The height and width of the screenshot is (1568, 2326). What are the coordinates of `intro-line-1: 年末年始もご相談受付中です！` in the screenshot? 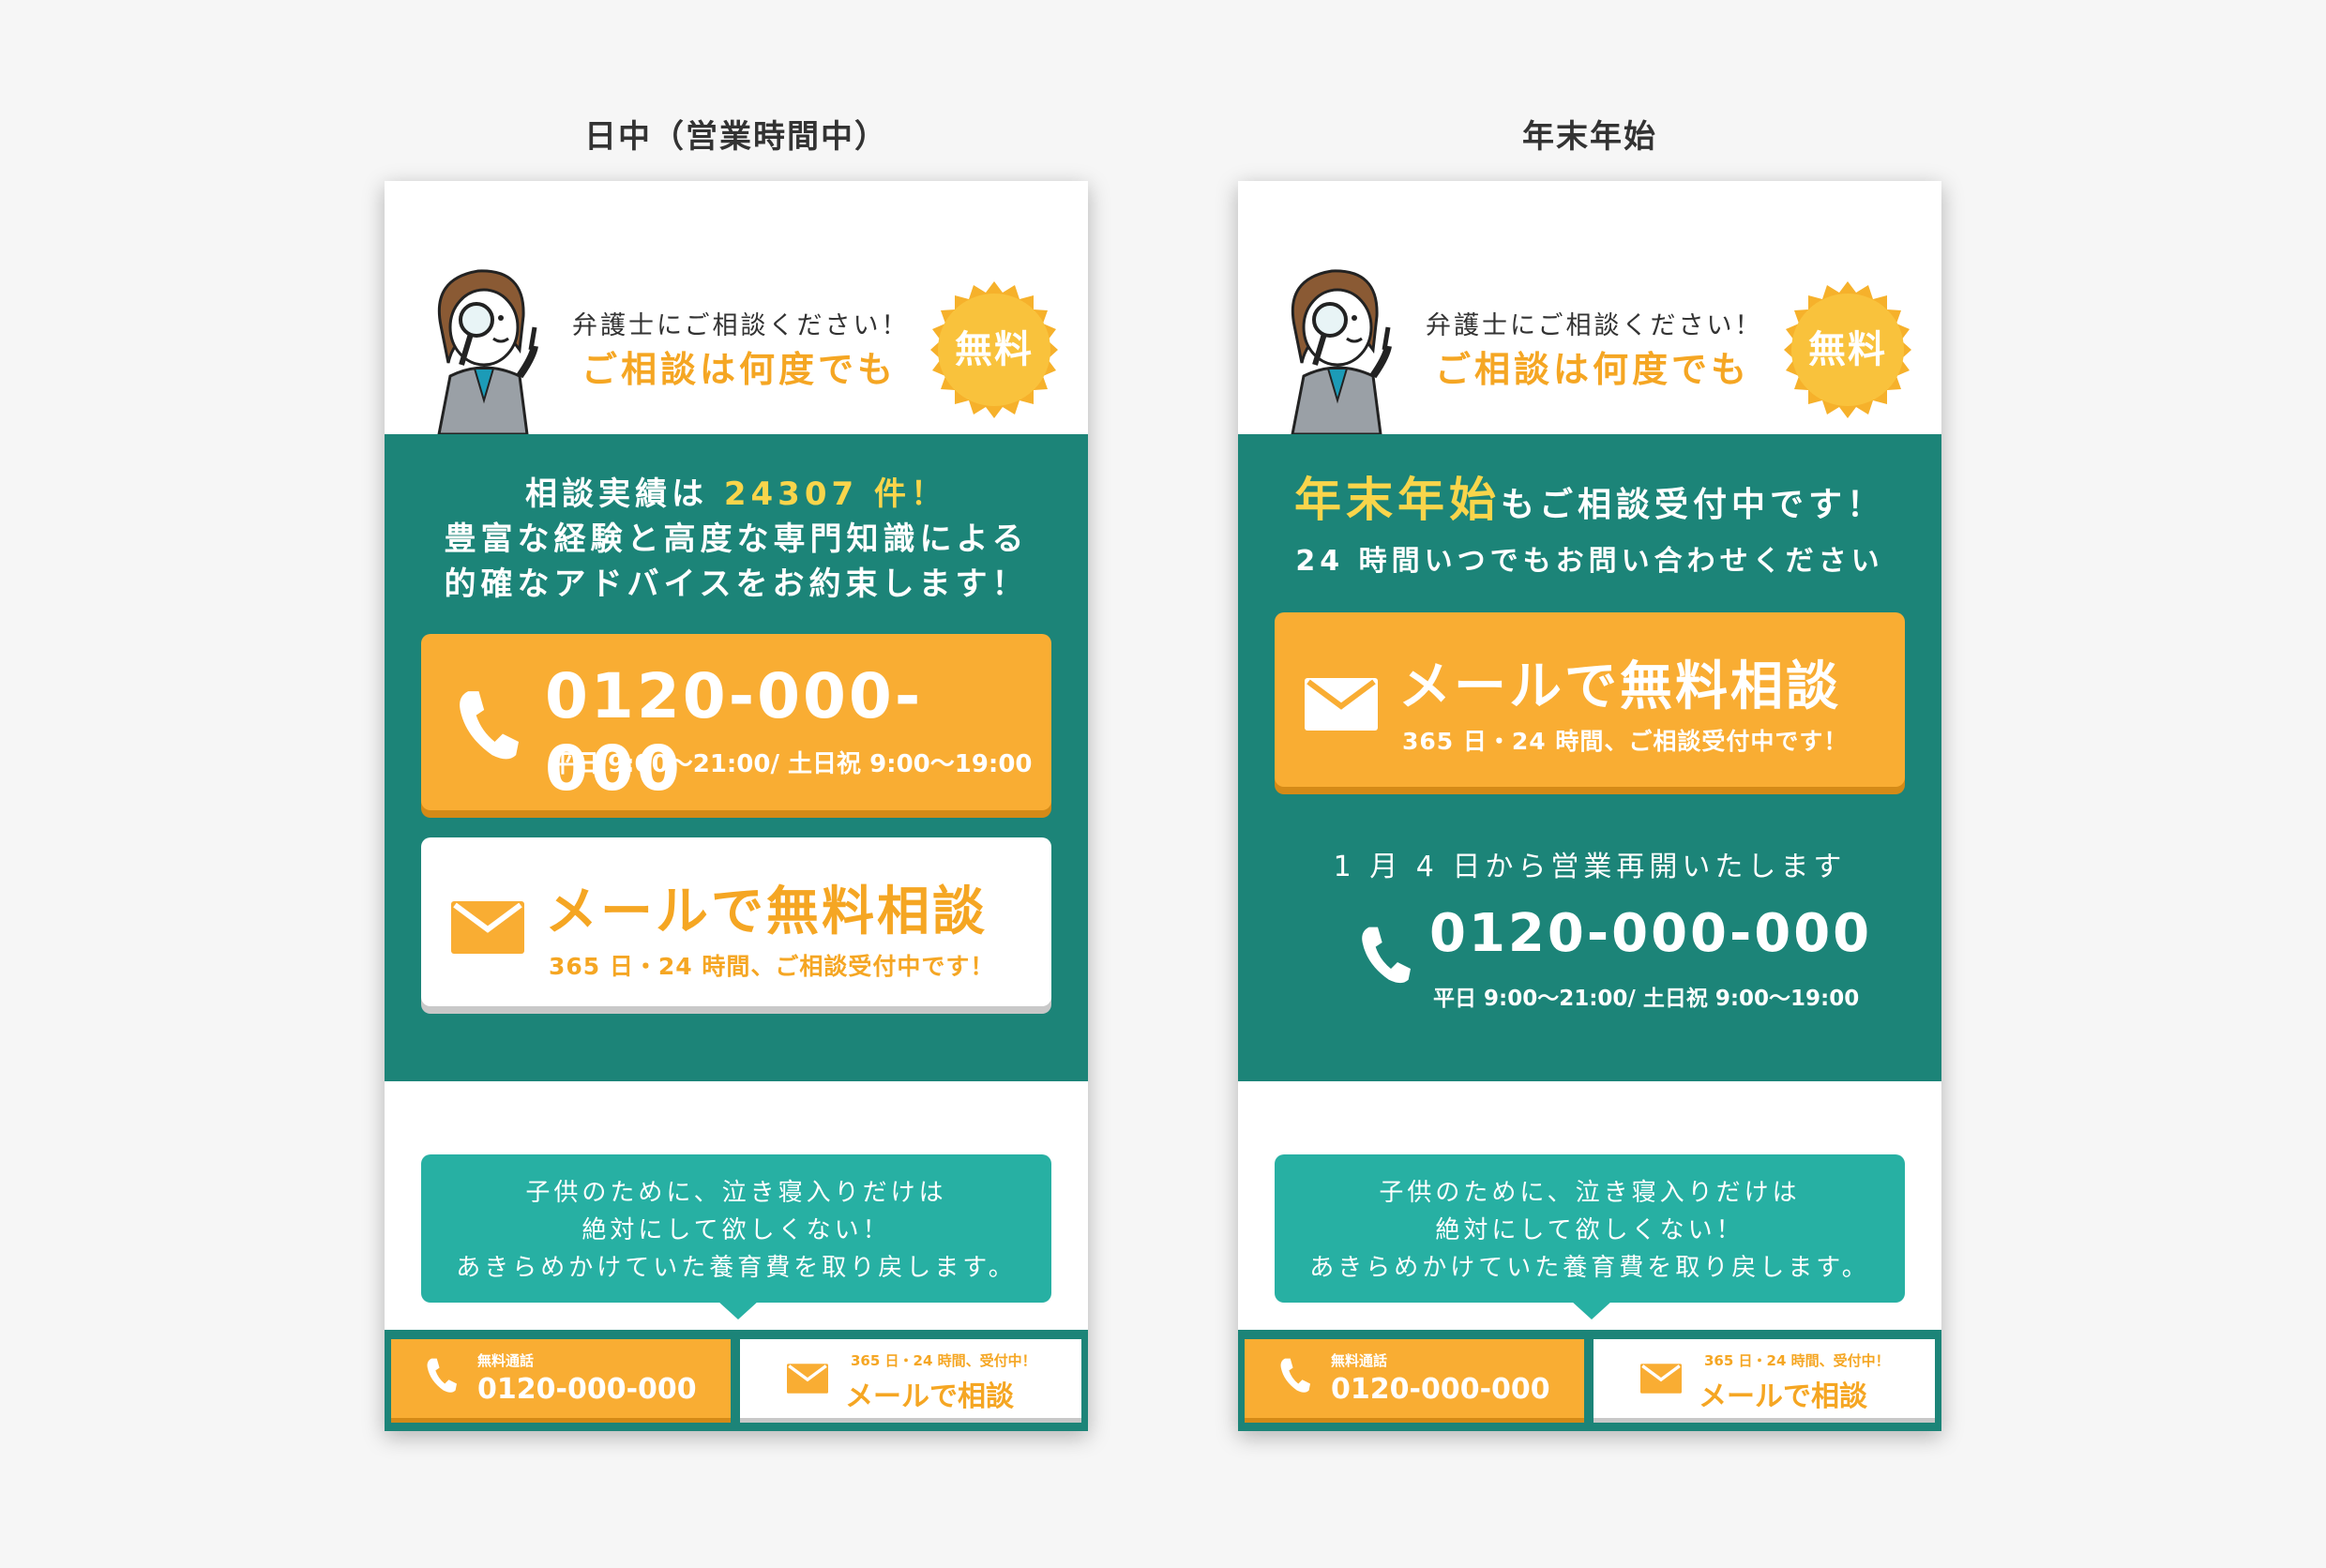 It's located at (1589, 502).